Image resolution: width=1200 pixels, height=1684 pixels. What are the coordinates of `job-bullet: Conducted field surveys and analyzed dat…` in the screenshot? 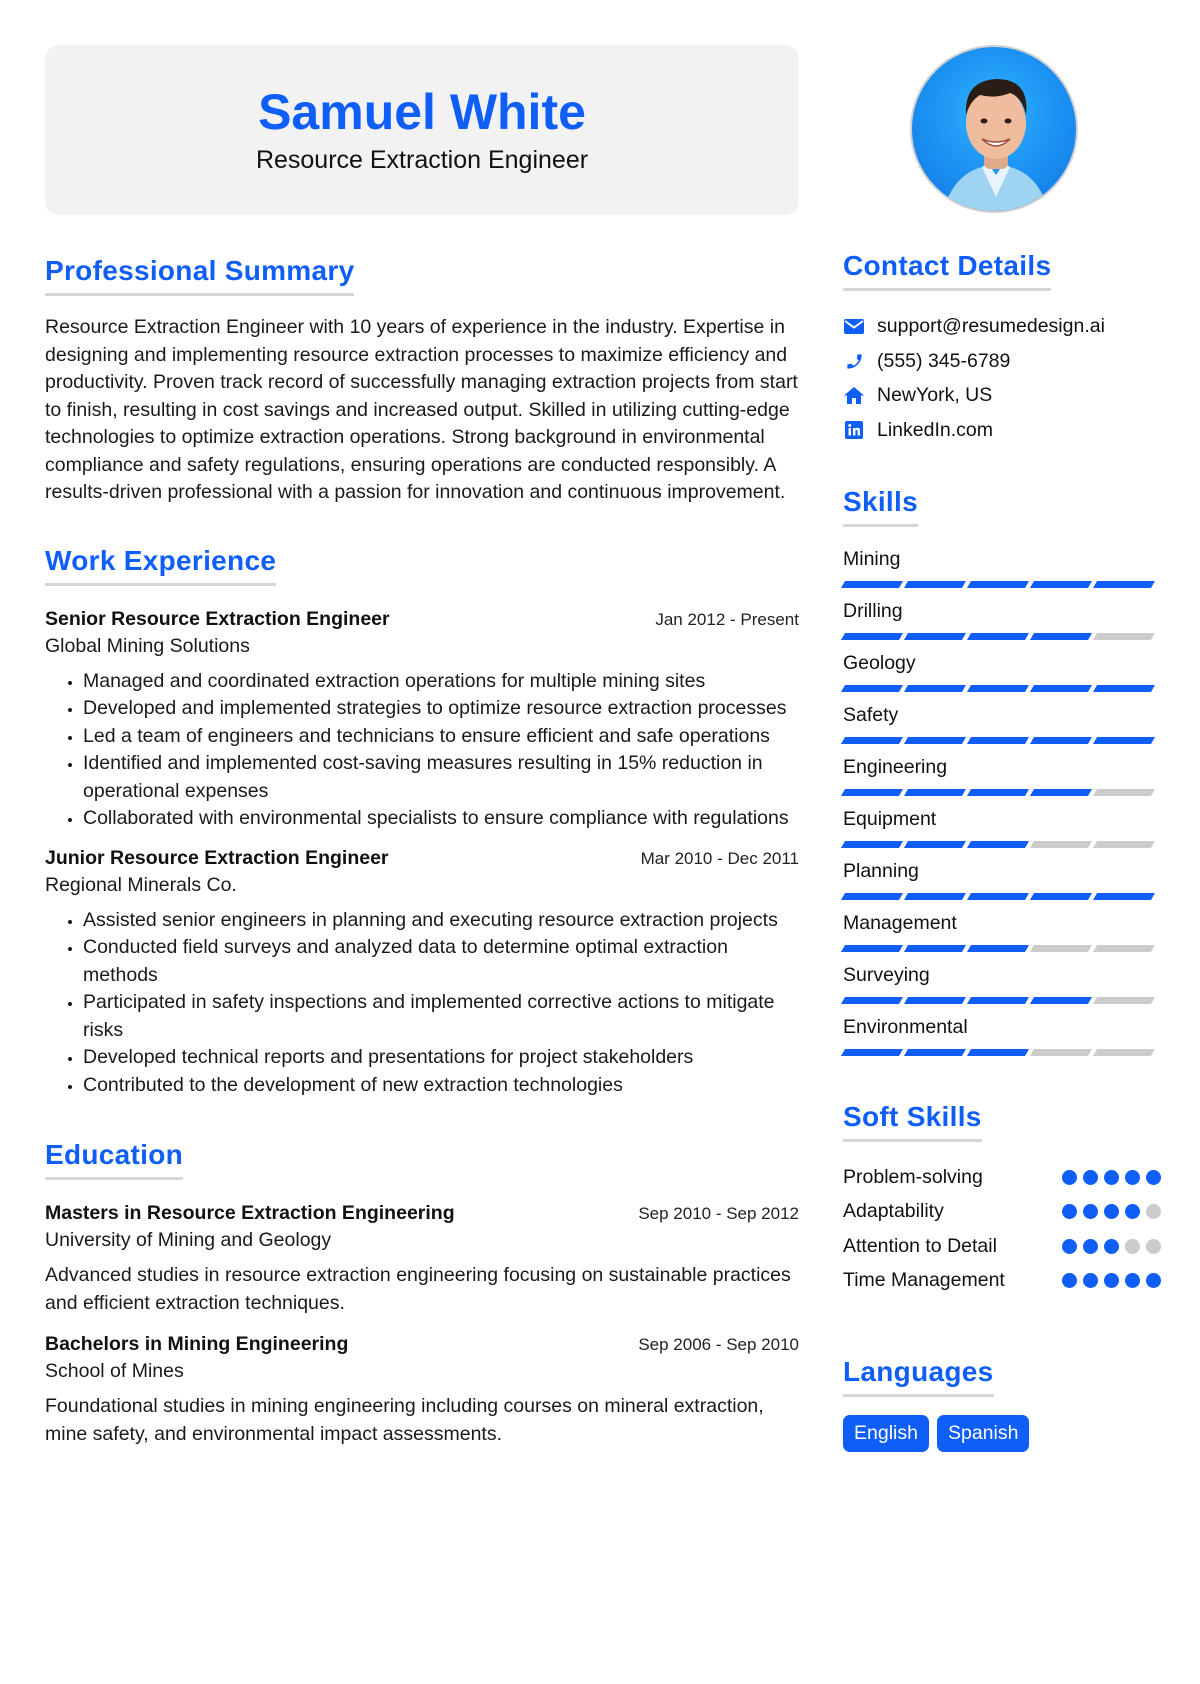 It's located at (441, 961).